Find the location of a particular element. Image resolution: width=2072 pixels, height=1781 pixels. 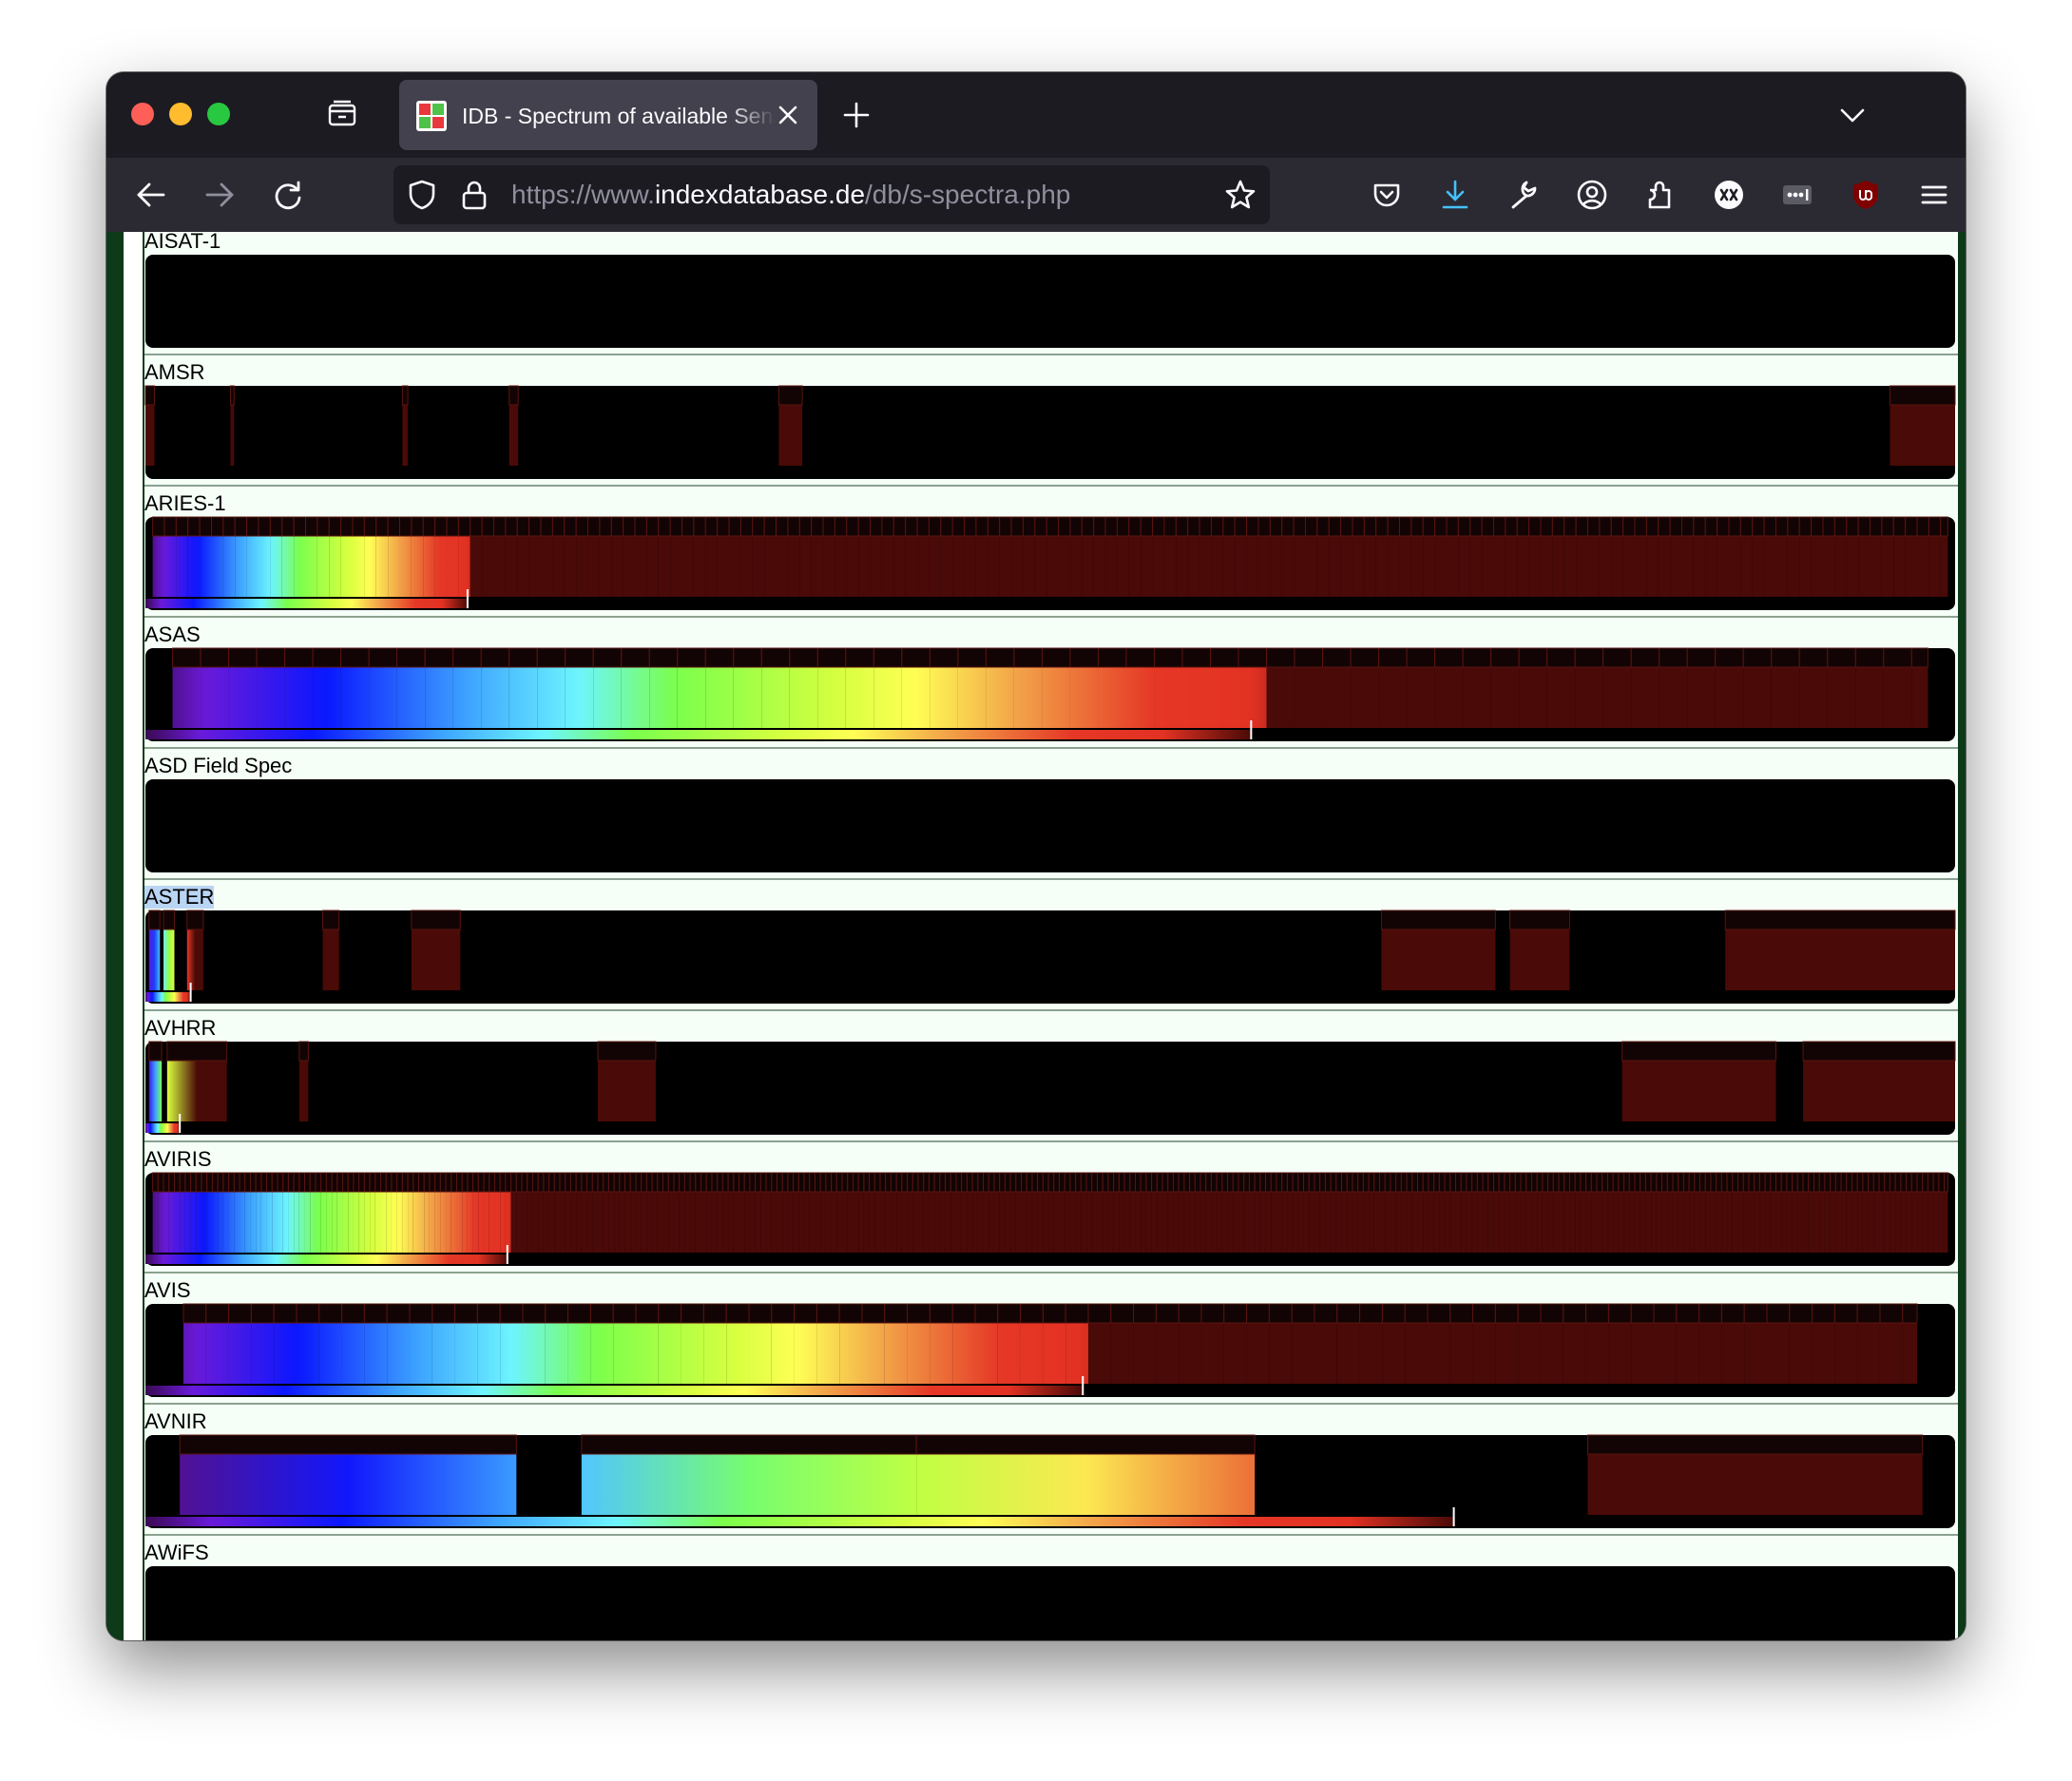

list-all-tabs-icon is located at coordinates (1853, 115).